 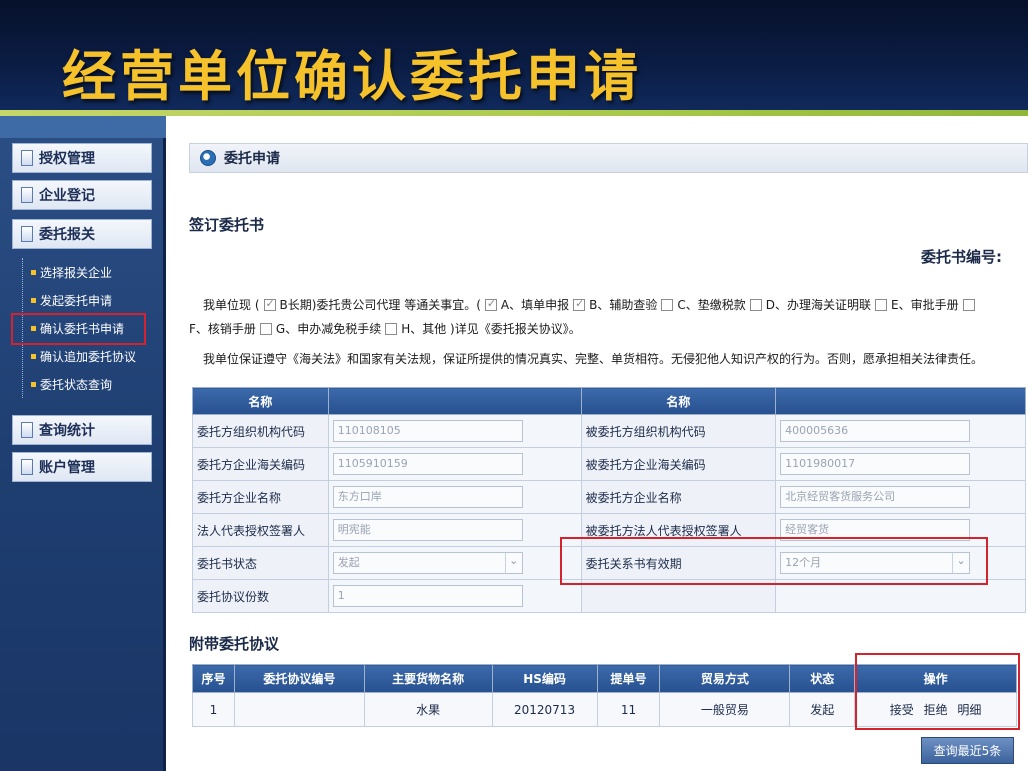 What do you see at coordinates (83, 127) in the screenshot?
I see `sidebar-top-strip` at bounding box center [83, 127].